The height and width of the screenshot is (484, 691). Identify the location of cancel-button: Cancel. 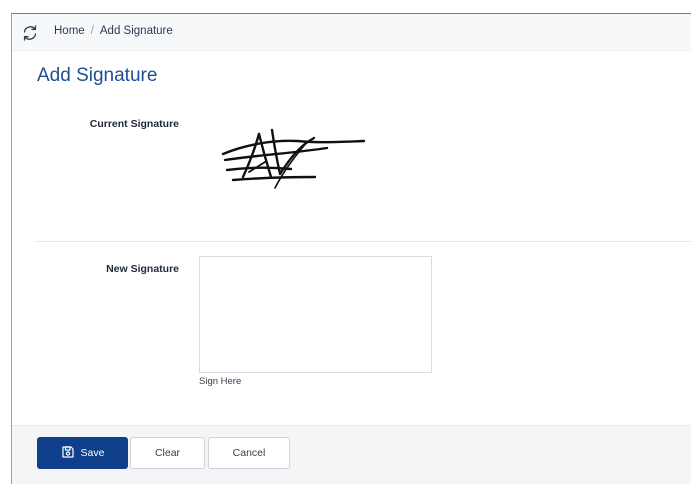
(249, 453).